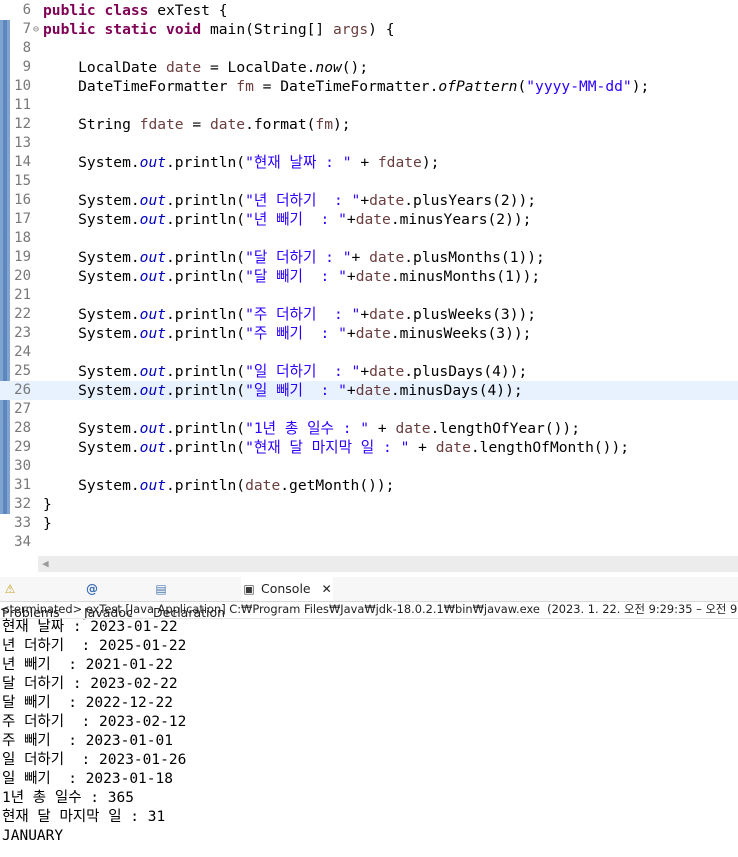 The image size is (738, 857). What do you see at coordinates (369, 352) in the screenshot?
I see `code-line: 24` at bounding box center [369, 352].